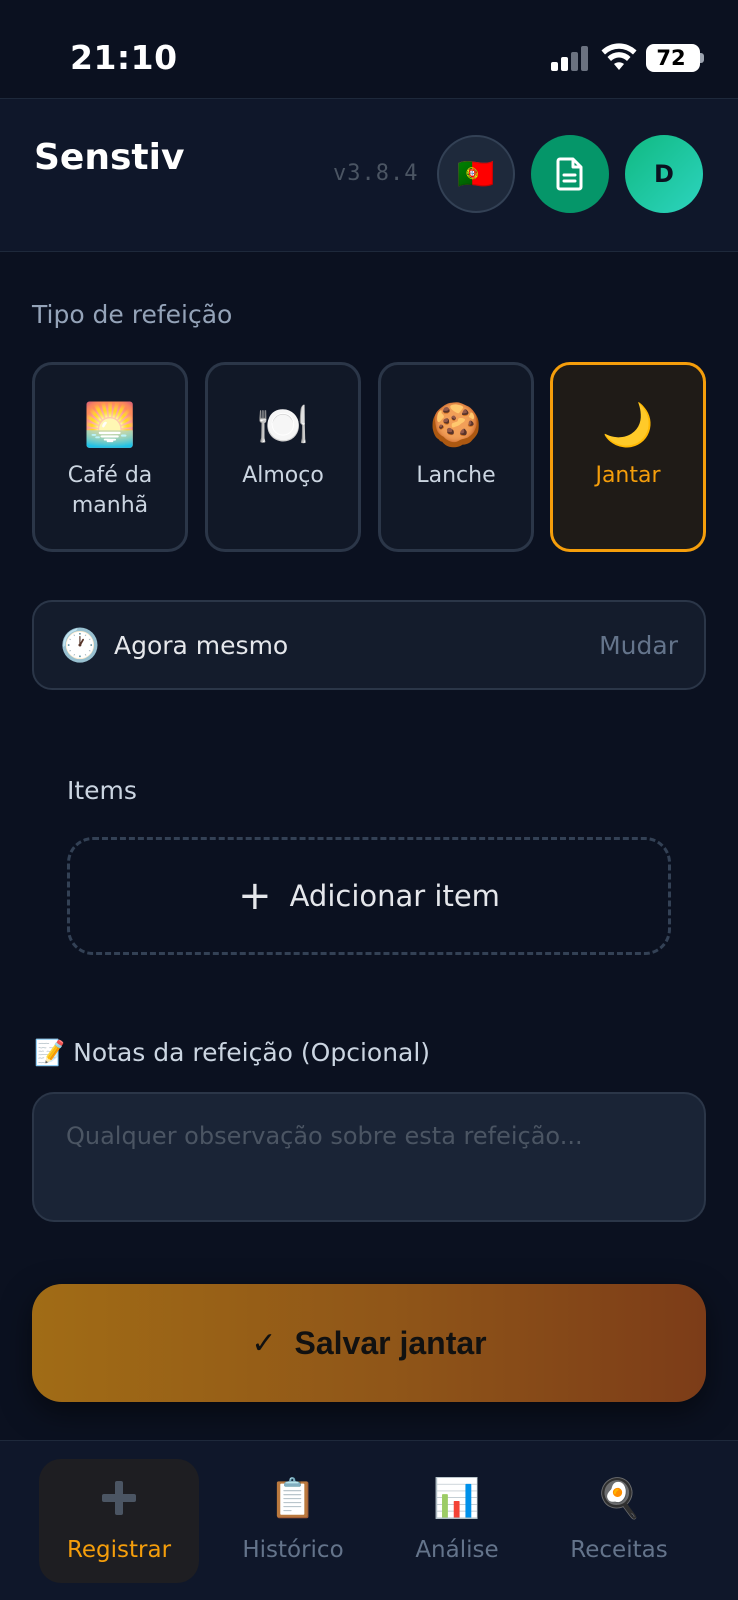  Describe the element at coordinates (50, 1052) in the screenshot. I see `memo-icon: 📝` at that location.